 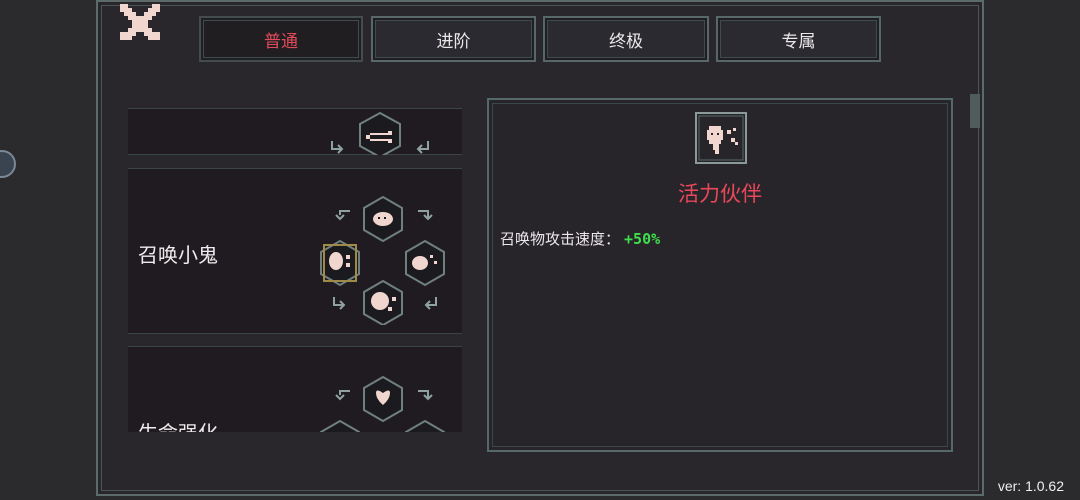 I want to click on tab-normal-label: 普通, so click(x=281, y=41).